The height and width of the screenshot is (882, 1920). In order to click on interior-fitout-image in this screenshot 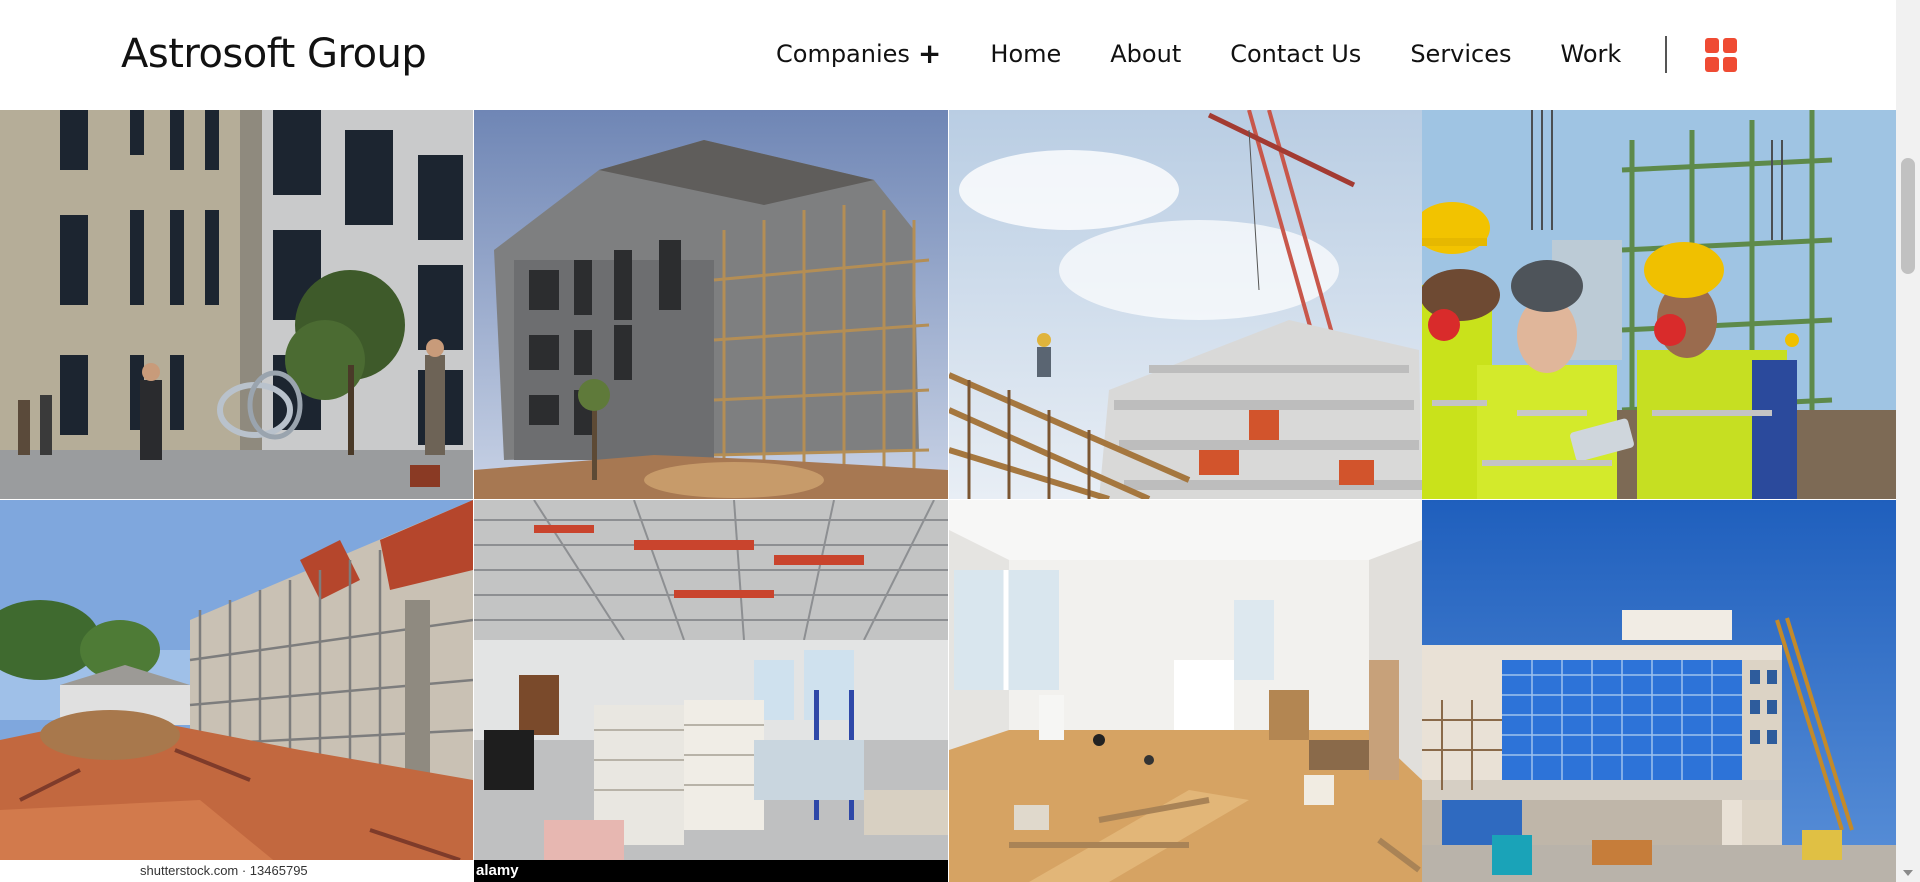, I will do `click(711, 691)`.